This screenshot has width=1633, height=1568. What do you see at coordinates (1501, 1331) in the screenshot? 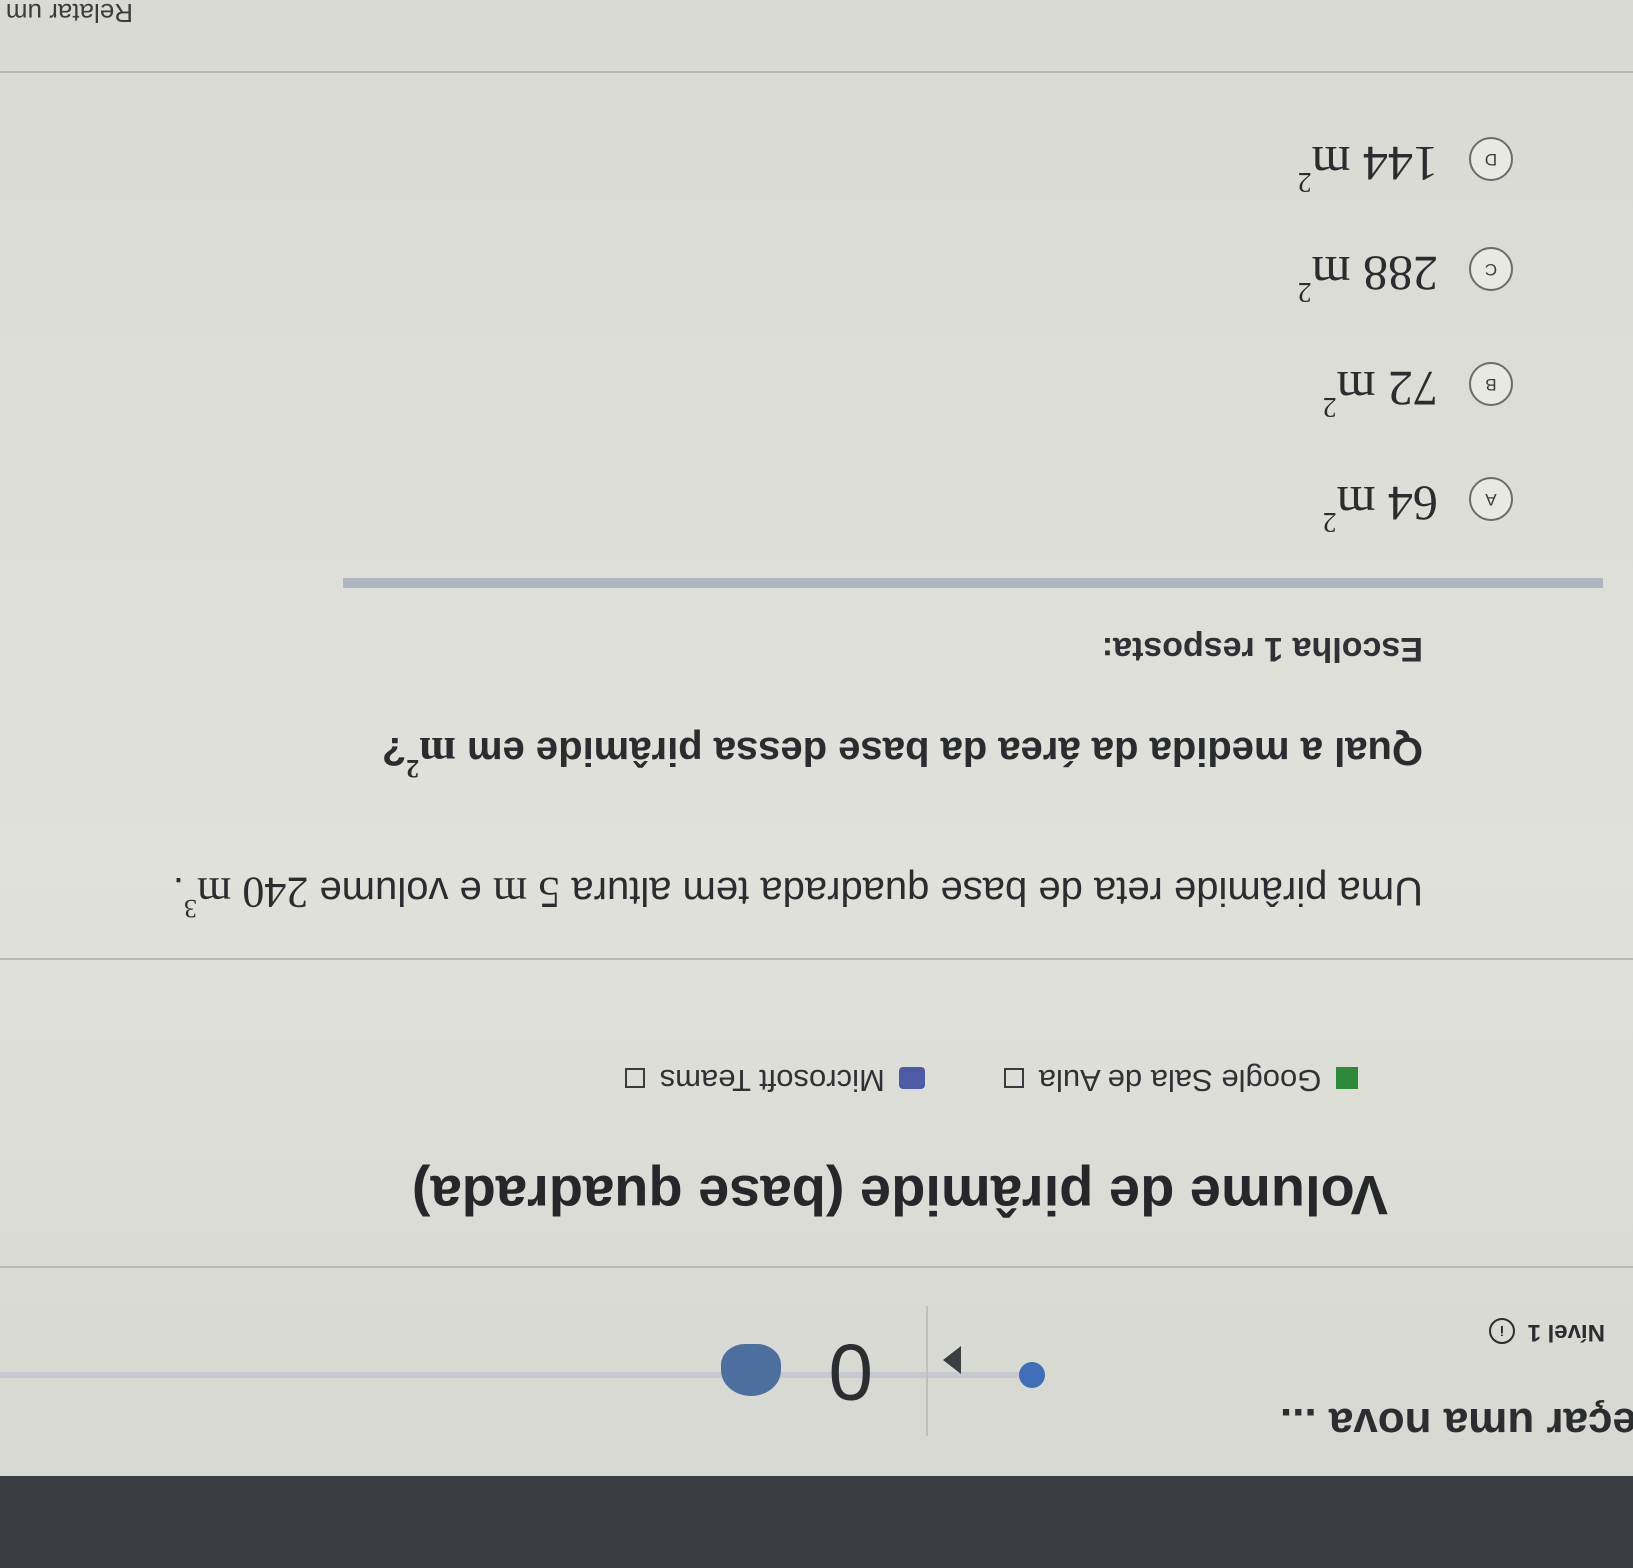
I see `info-icon: i` at bounding box center [1501, 1331].